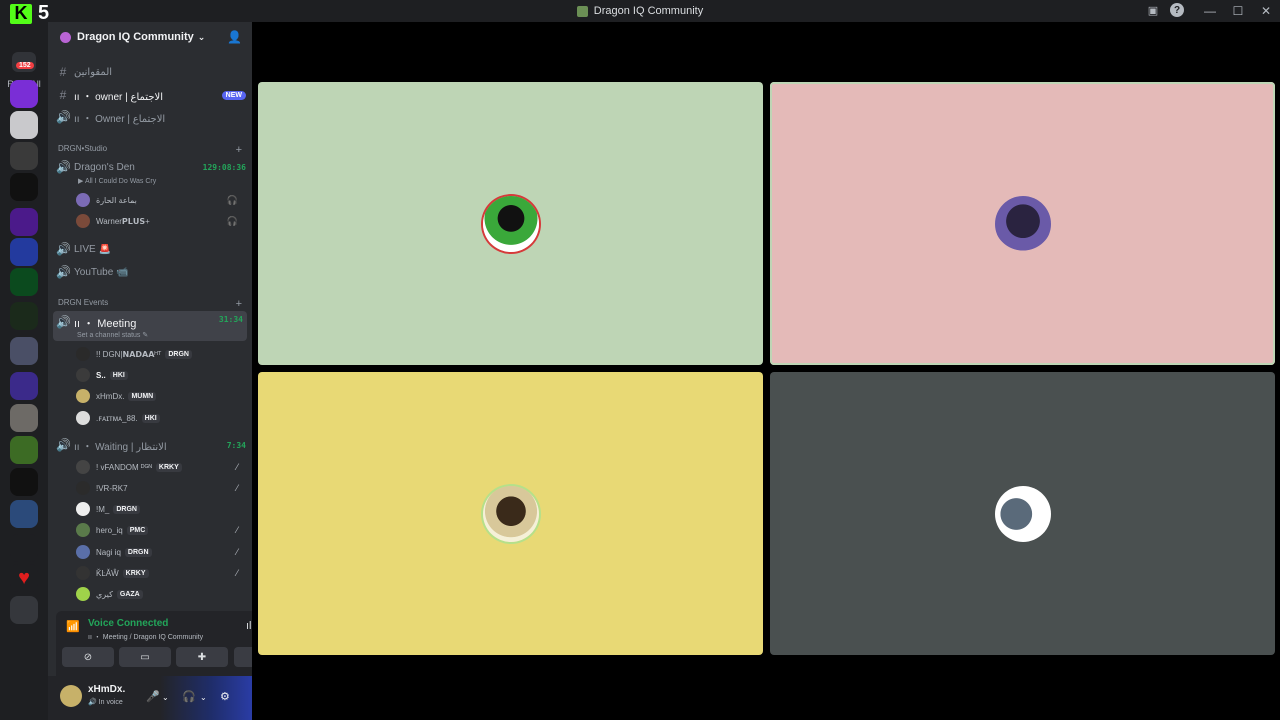  I want to click on category-header: DRGN•Studio +, so click(150, 150).